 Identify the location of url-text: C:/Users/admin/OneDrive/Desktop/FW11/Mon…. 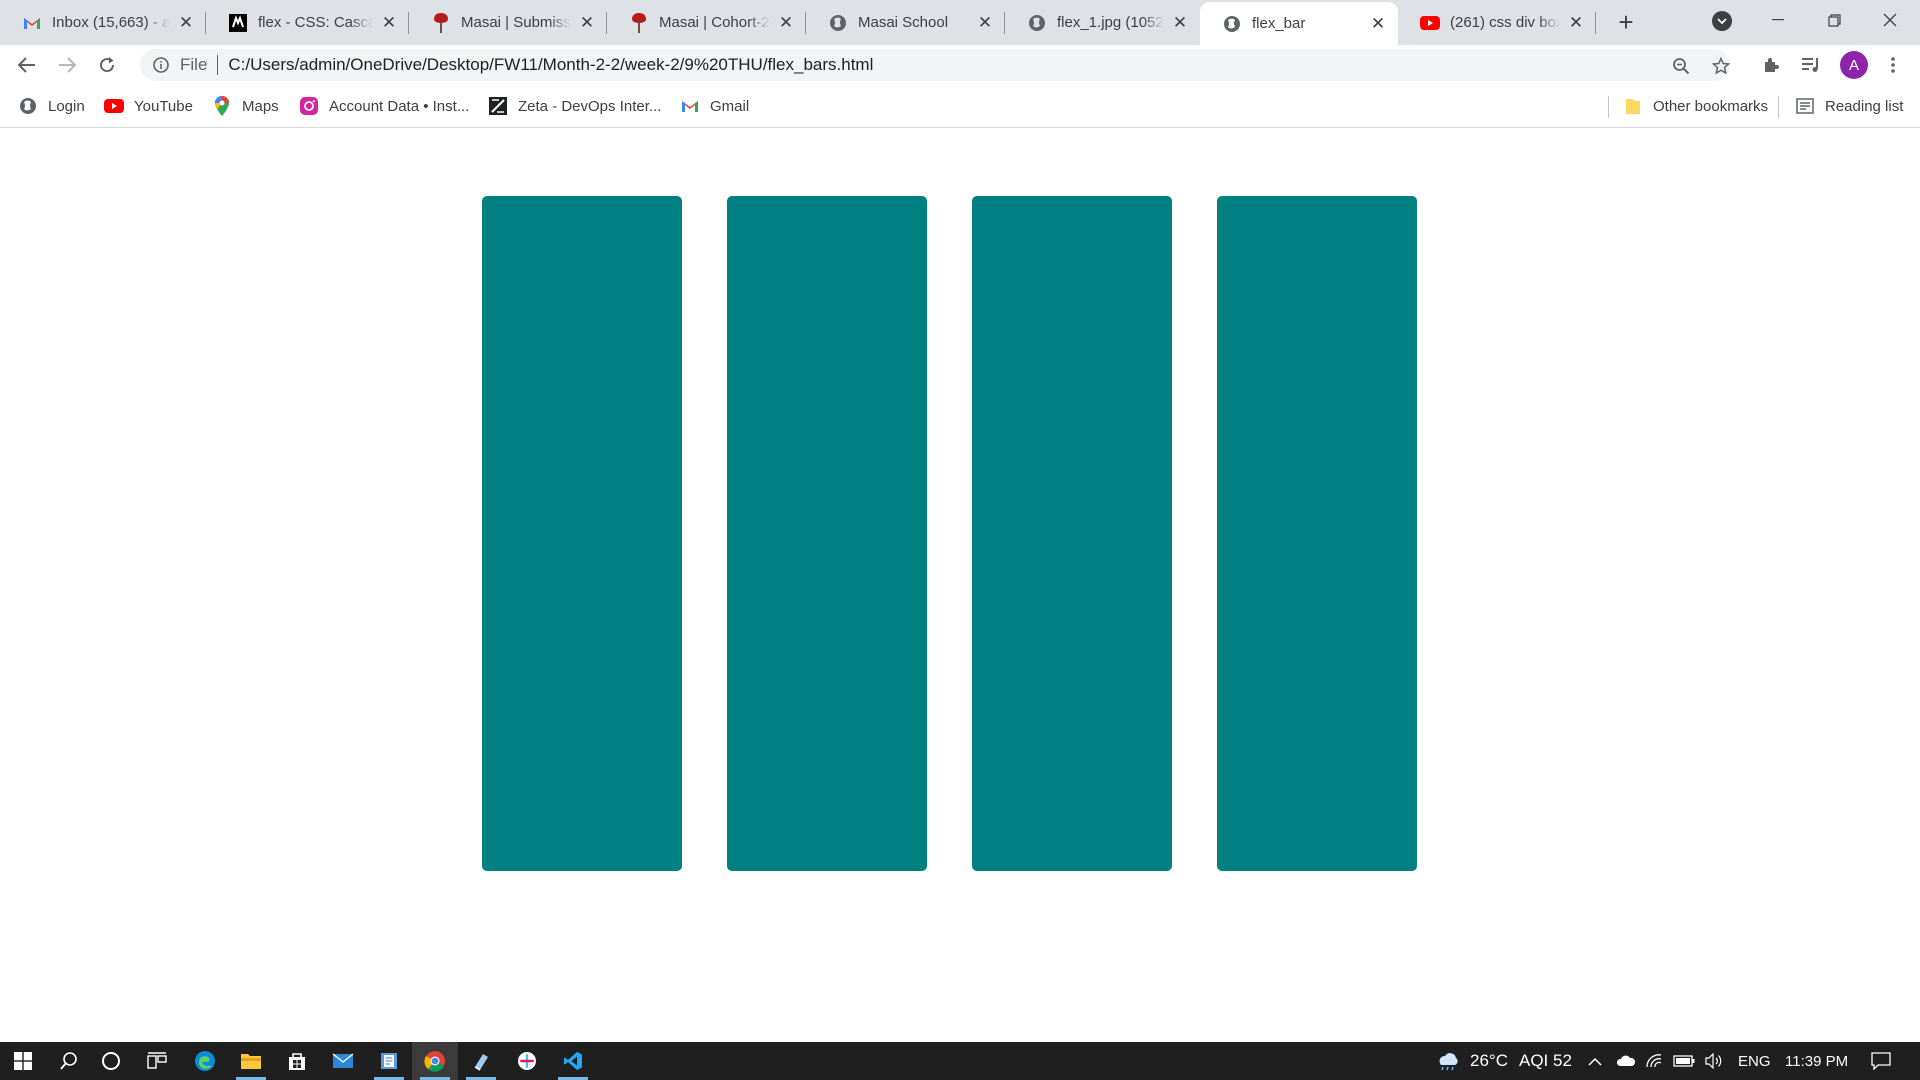
(550, 65).